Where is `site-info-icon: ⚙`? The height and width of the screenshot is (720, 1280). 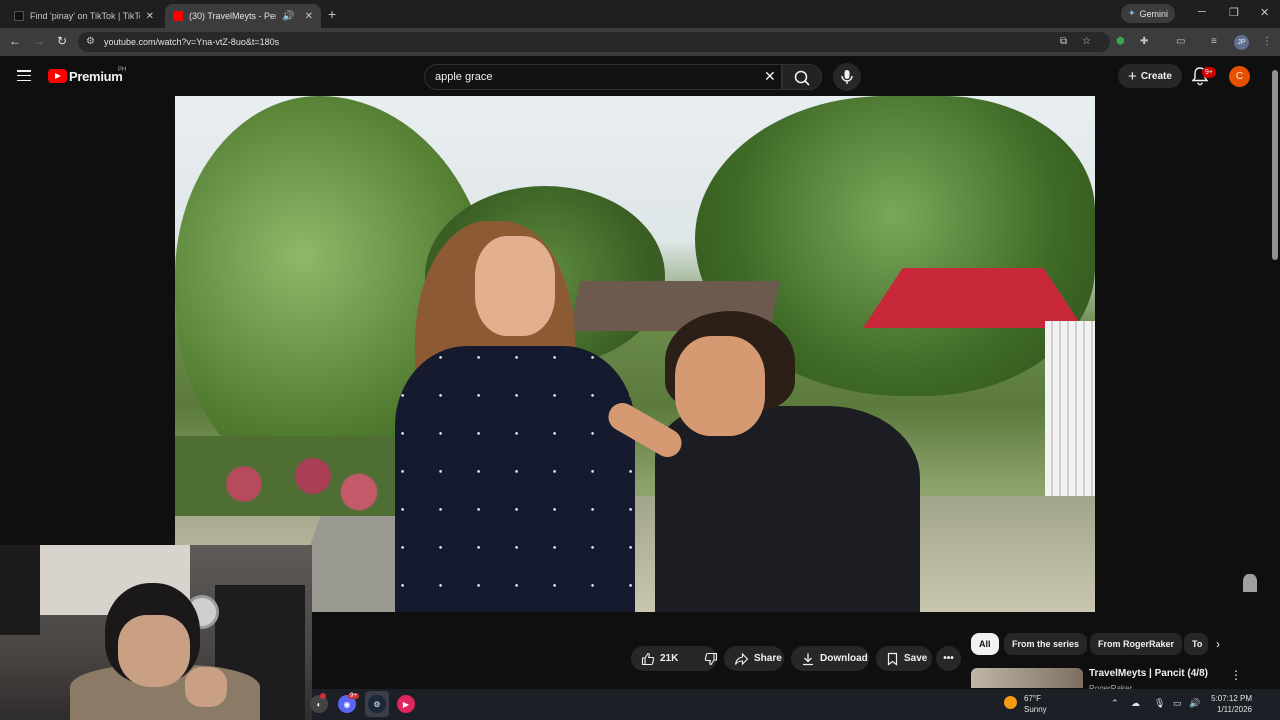 site-info-icon: ⚙ is located at coordinates (90, 41).